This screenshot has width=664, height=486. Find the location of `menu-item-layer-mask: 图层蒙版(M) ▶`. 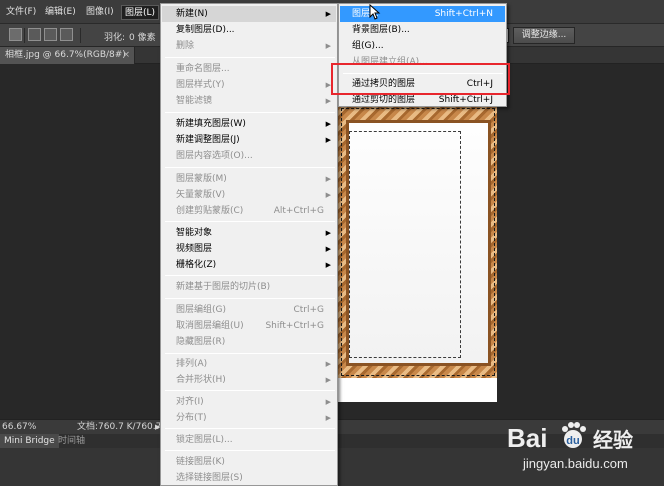

menu-item-layer-mask: 图层蒙版(M) ▶ is located at coordinates (249, 179).